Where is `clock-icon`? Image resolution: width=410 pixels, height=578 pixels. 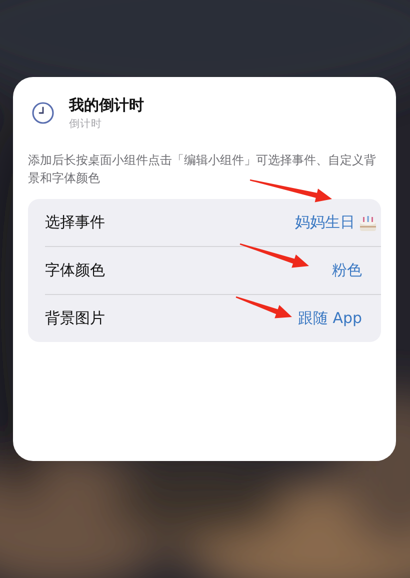
clock-icon is located at coordinates (43, 113).